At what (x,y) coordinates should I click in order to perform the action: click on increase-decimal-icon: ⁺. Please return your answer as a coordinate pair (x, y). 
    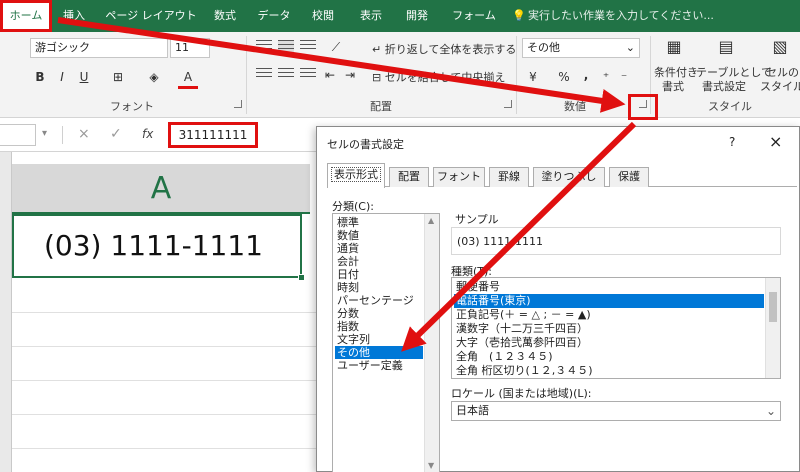
    Looking at the image, I should click on (606, 77).